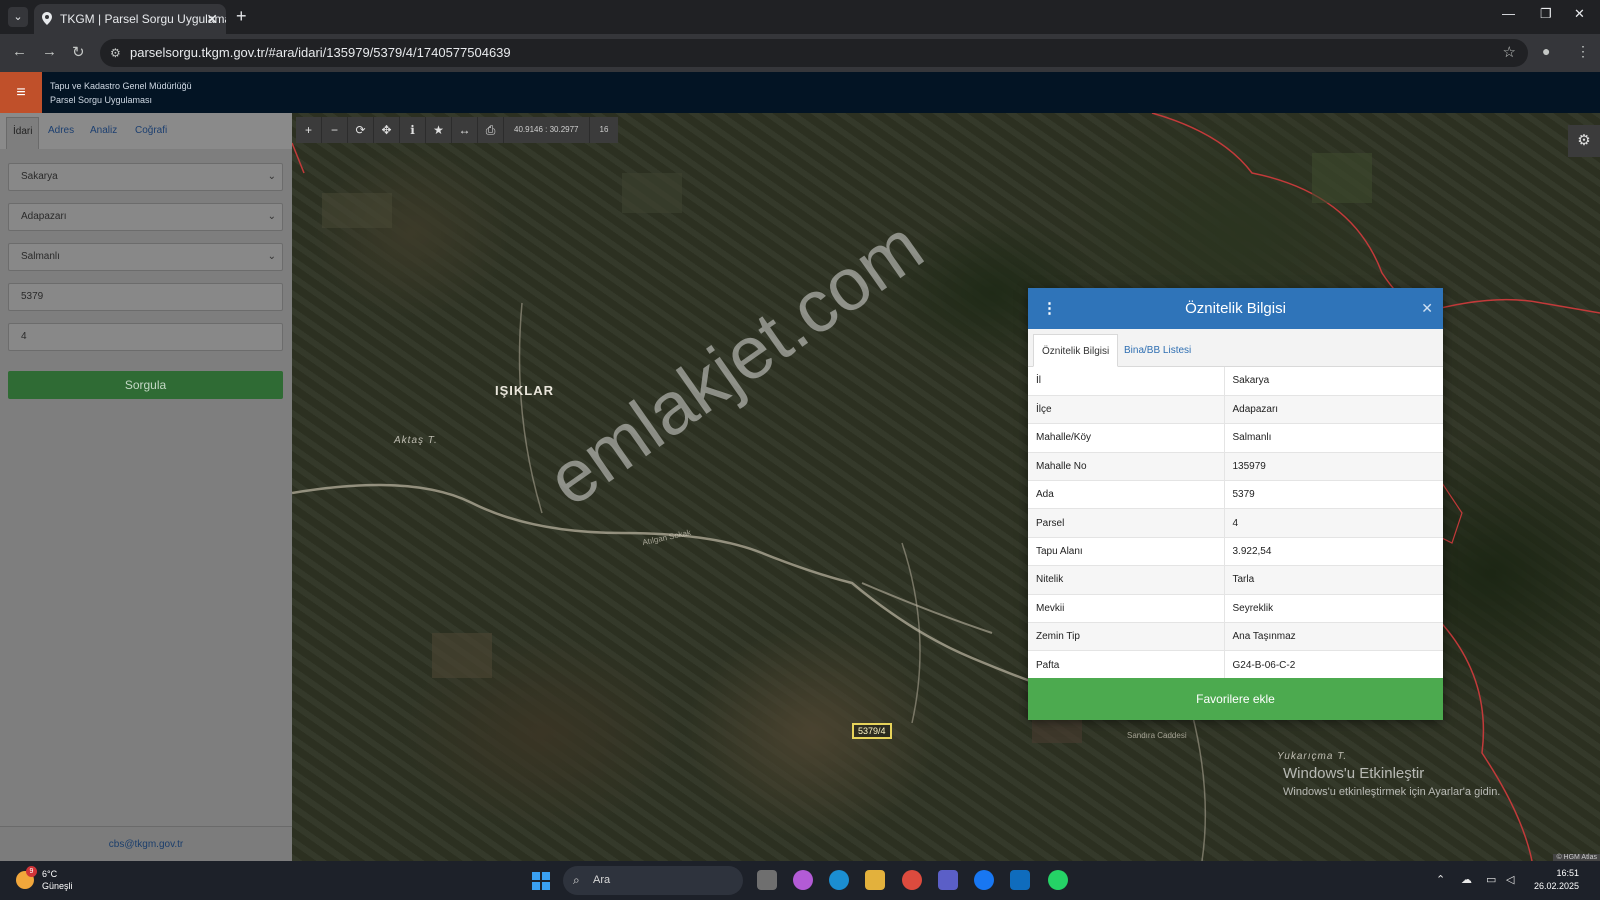 This screenshot has height=900, width=1600. What do you see at coordinates (145, 217) in the screenshot?
I see `ilce-select: Adapazarı ⌄` at bounding box center [145, 217].